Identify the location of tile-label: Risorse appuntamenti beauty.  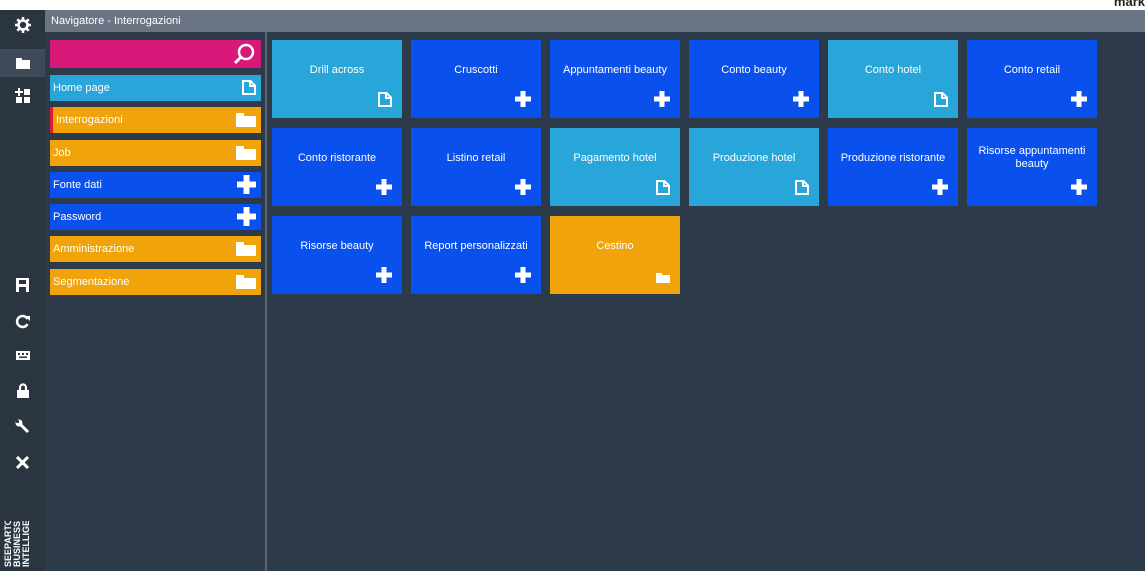
(1032, 157).